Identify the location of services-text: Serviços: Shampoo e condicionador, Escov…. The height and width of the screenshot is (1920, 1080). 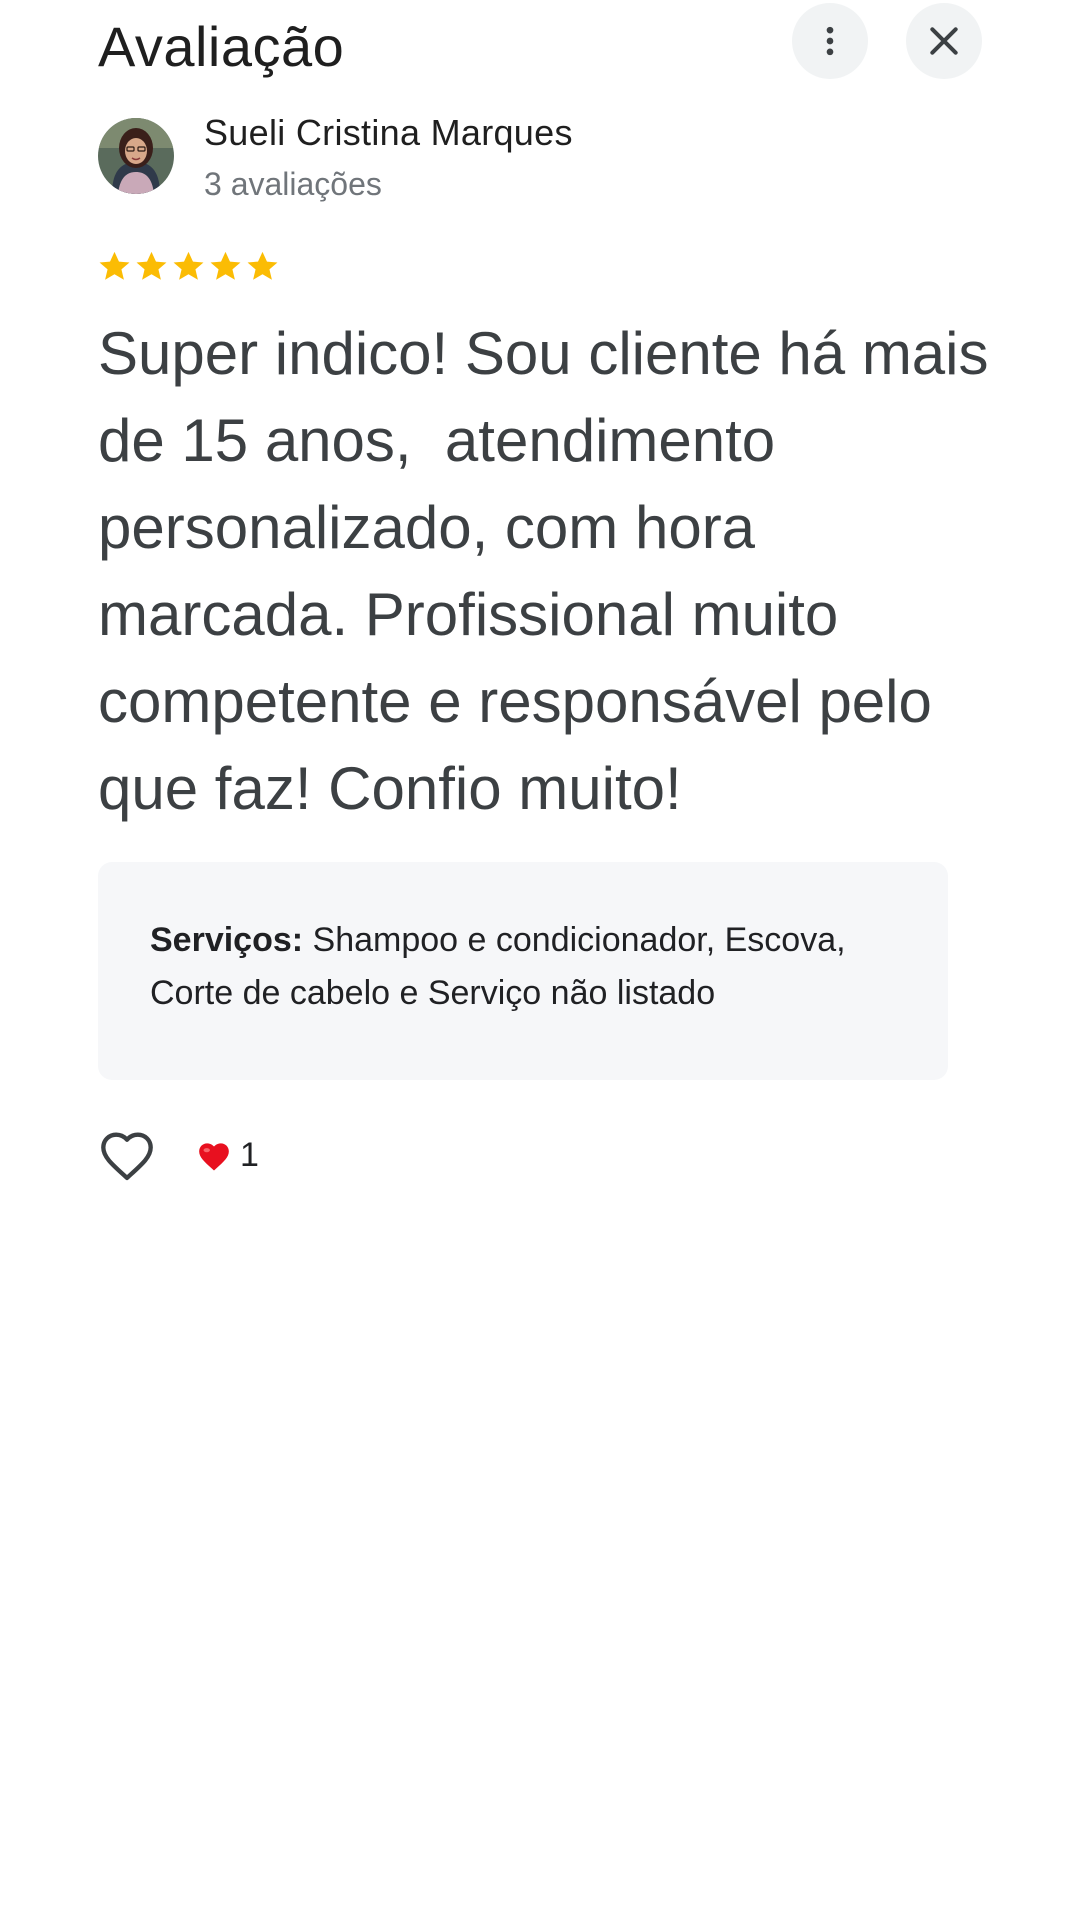
(523, 967).